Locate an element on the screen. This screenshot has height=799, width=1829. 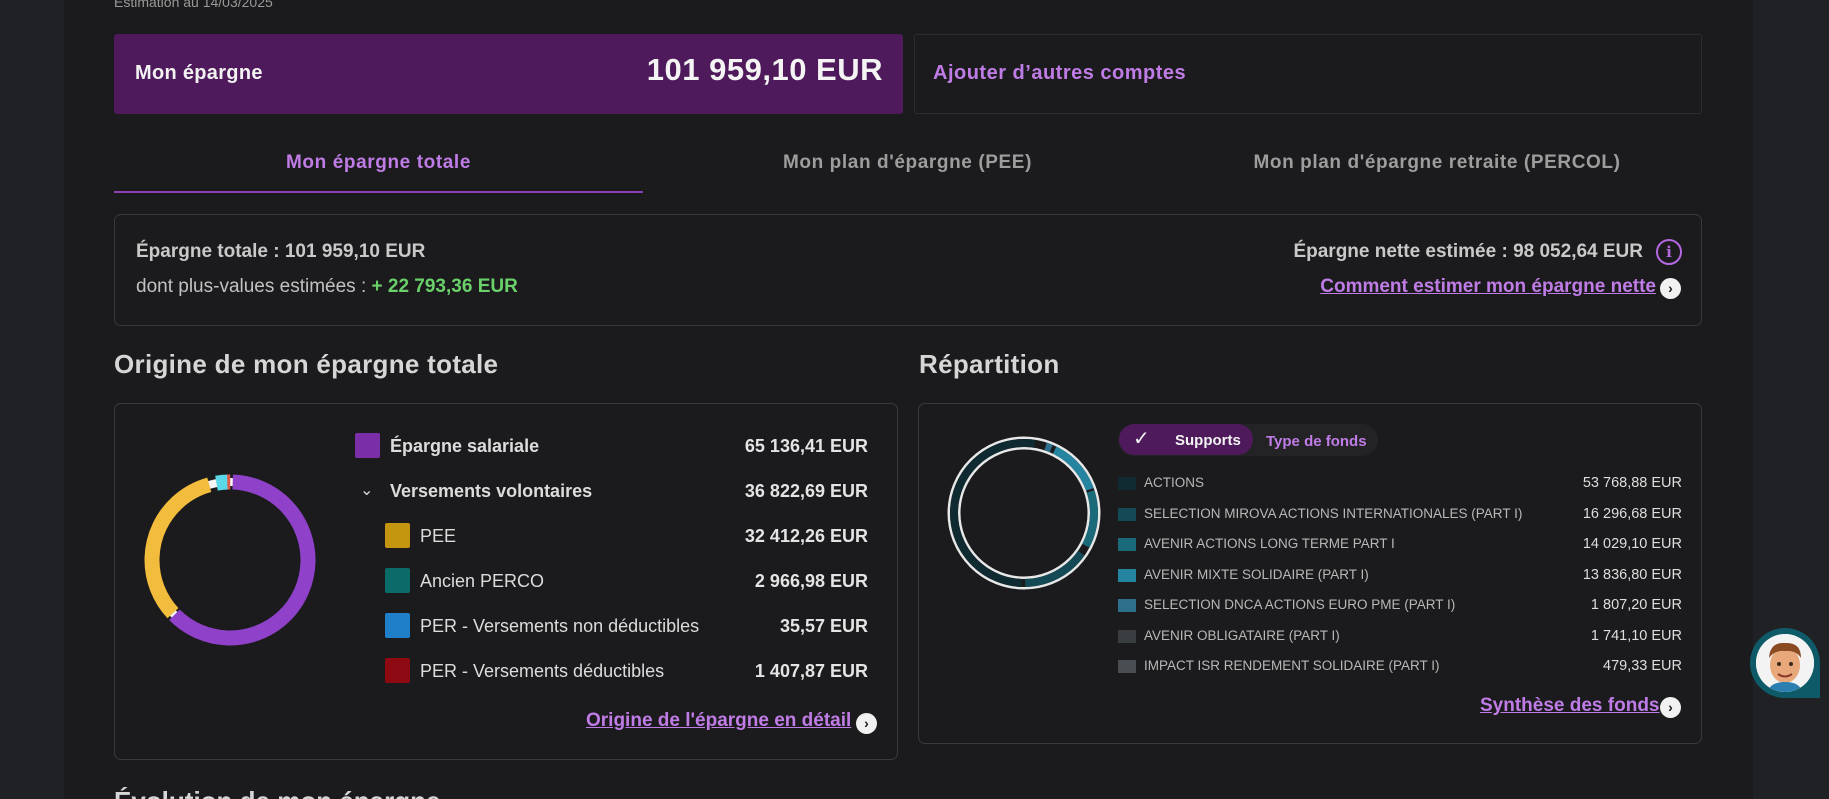
origin-label: Versements volontaires is located at coordinates (491, 491).